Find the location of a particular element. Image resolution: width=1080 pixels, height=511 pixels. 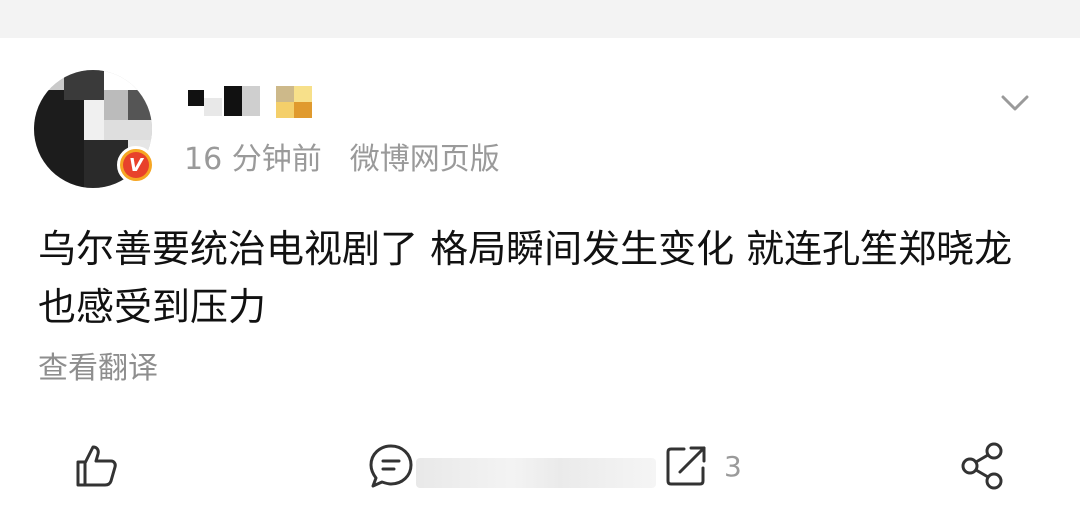

share-button is located at coordinates (982, 466).